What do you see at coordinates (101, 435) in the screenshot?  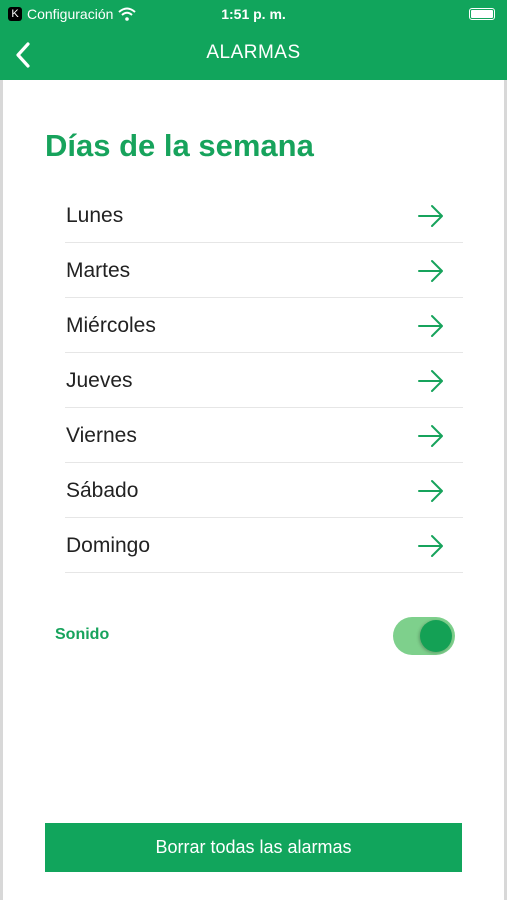 I see `day-label: Viernes` at bounding box center [101, 435].